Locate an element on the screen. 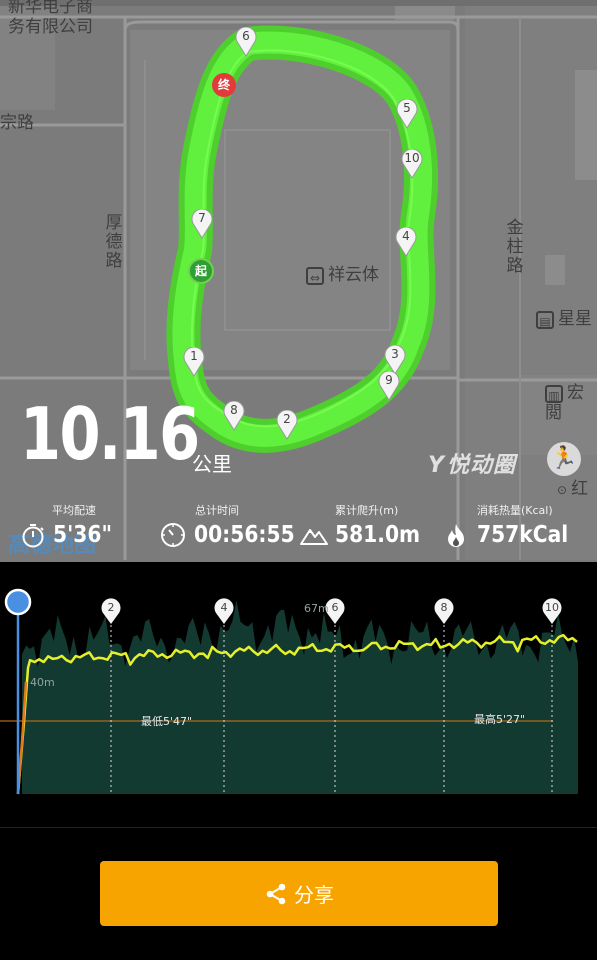 The image size is (597, 960). stat-calories-caption: 消耗热量(Kcal) is located at coordinates (515, 510).